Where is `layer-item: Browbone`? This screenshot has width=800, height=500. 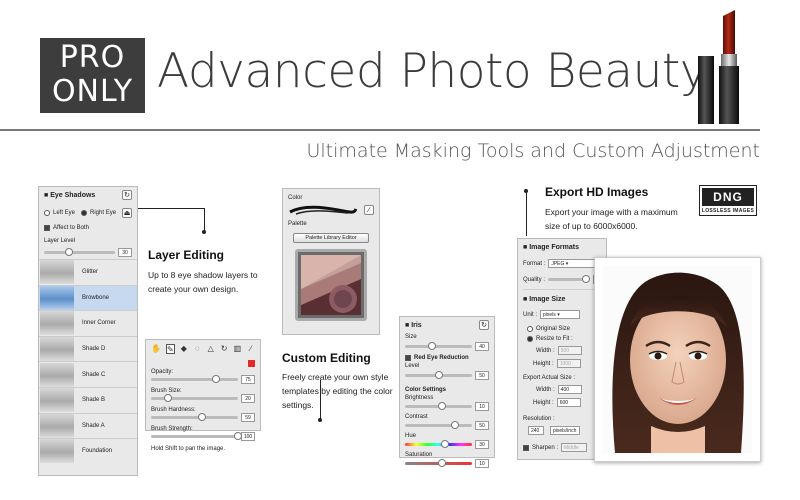
layer-item: Browbone is located at coordinates (88, 297).